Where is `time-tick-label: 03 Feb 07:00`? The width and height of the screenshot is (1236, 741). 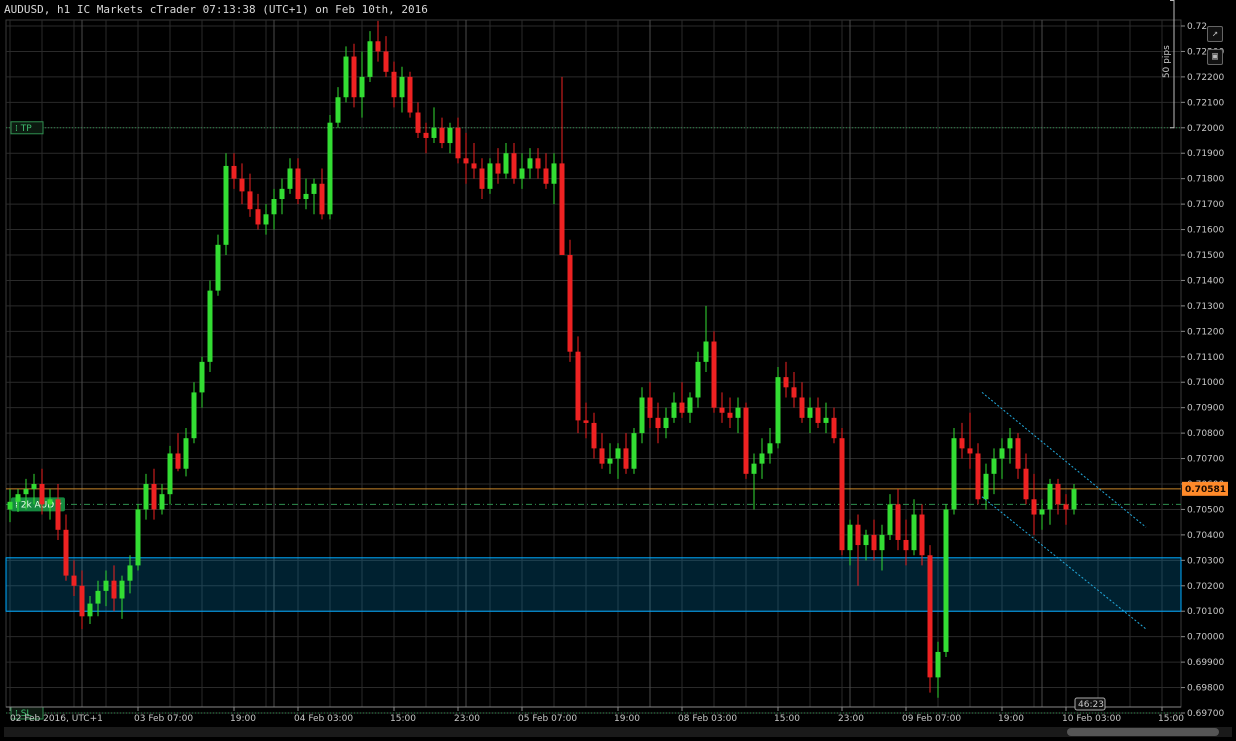
time-tick-label: 03 Feb 07:00 is located at coordinates (163, 719).